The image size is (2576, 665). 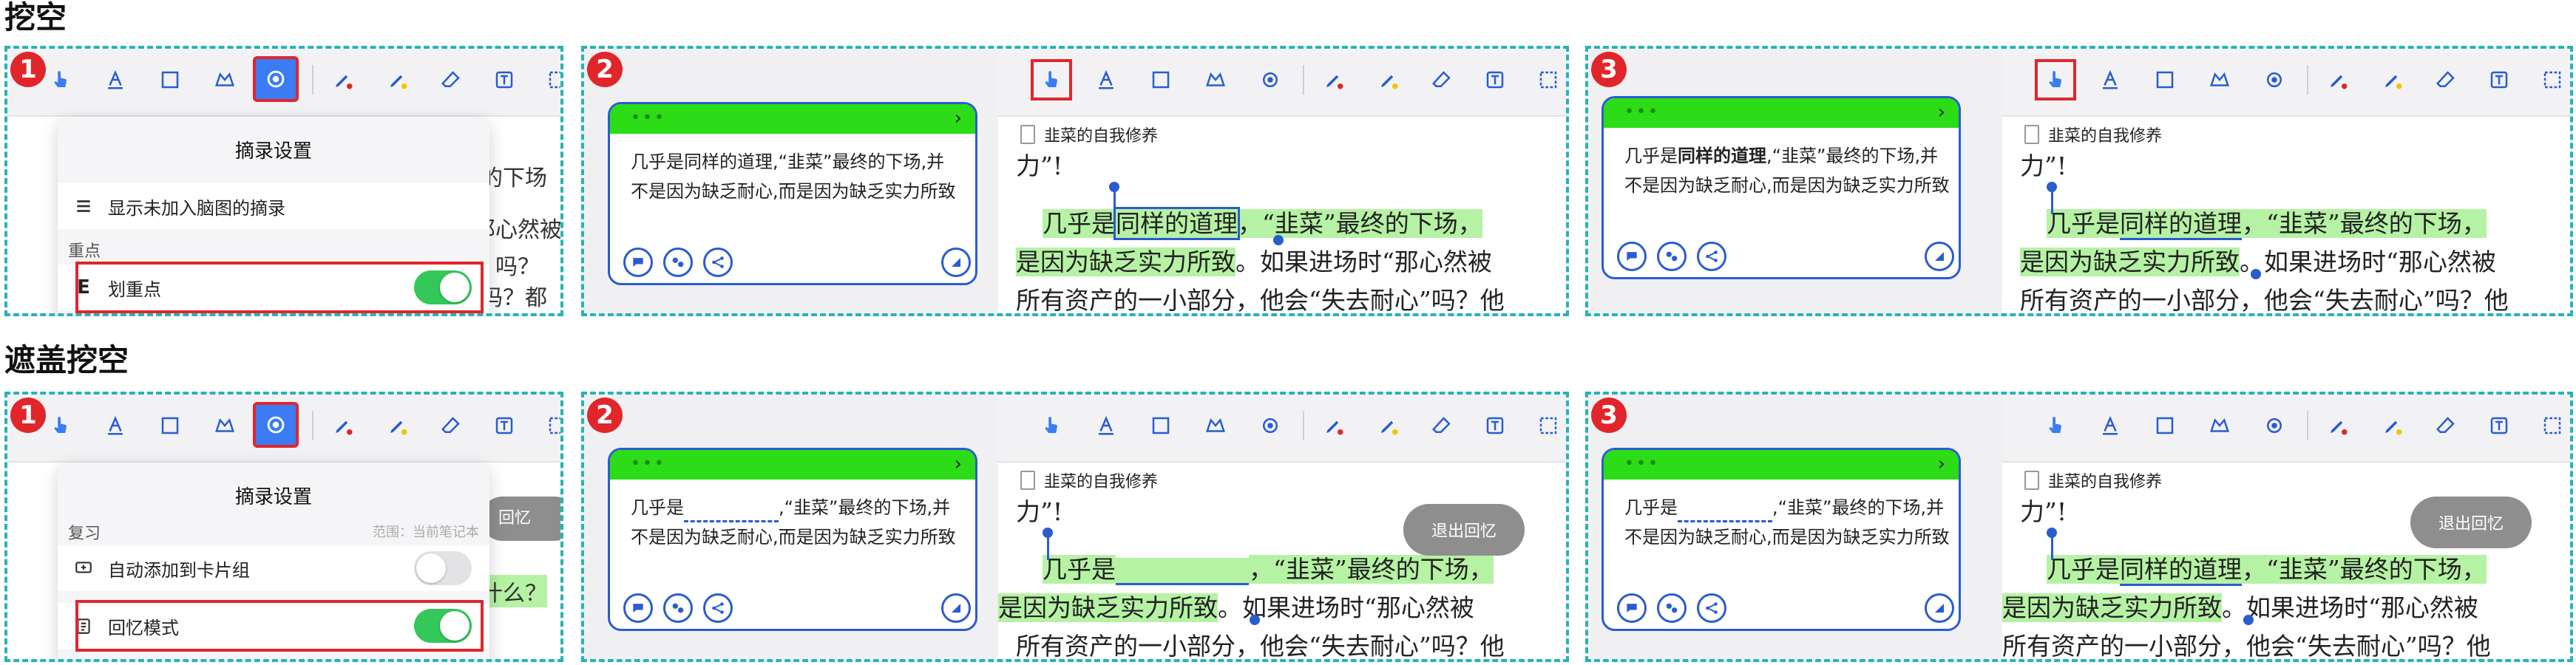 What do you see at coordinates (1182, 571) in the screenshot?
I see `covered-blank` at bounding box center [1182, 571].